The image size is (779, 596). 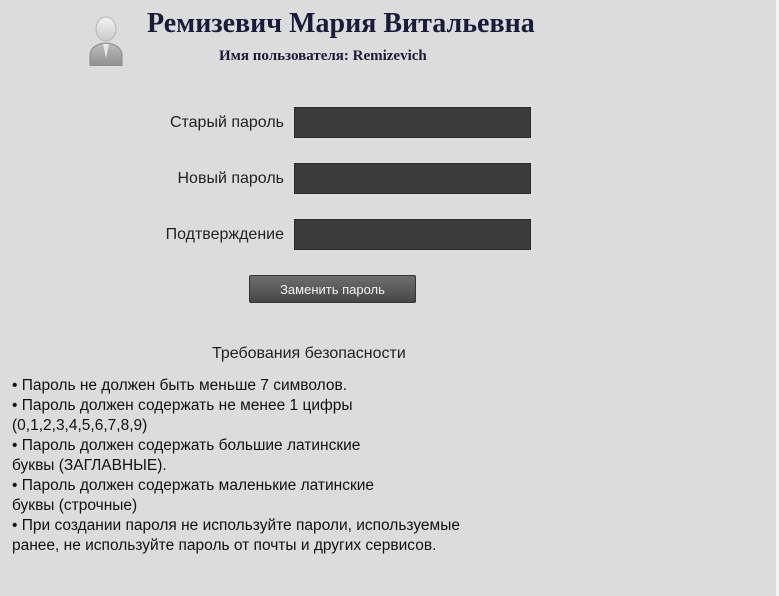 What do you see at coordinates (89, 465) in the screenshot?
I see `requirement-line: буквы (ЗАГЛАВНЫЕ).` at bounding box center [89, 465].